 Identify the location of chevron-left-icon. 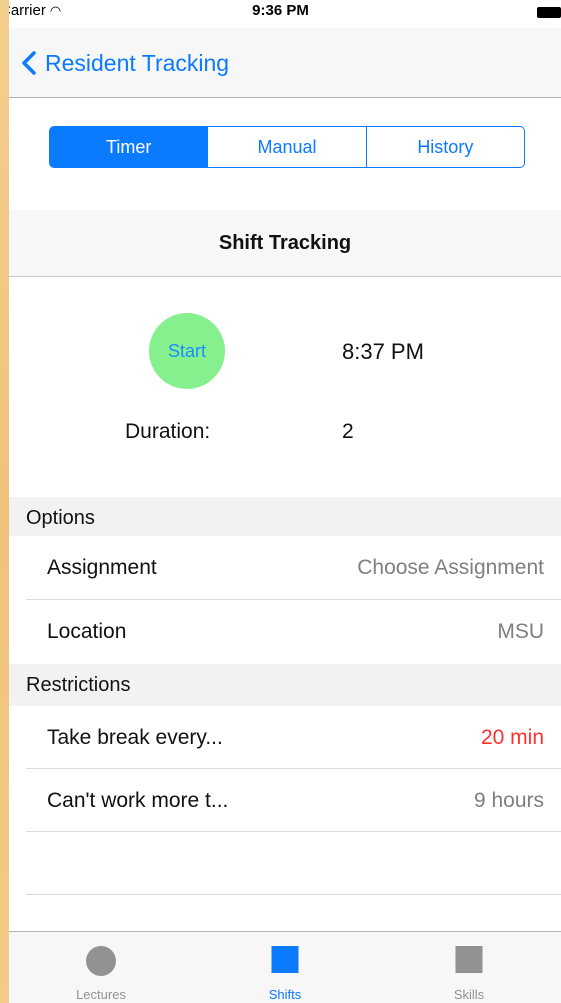
(29, 63).